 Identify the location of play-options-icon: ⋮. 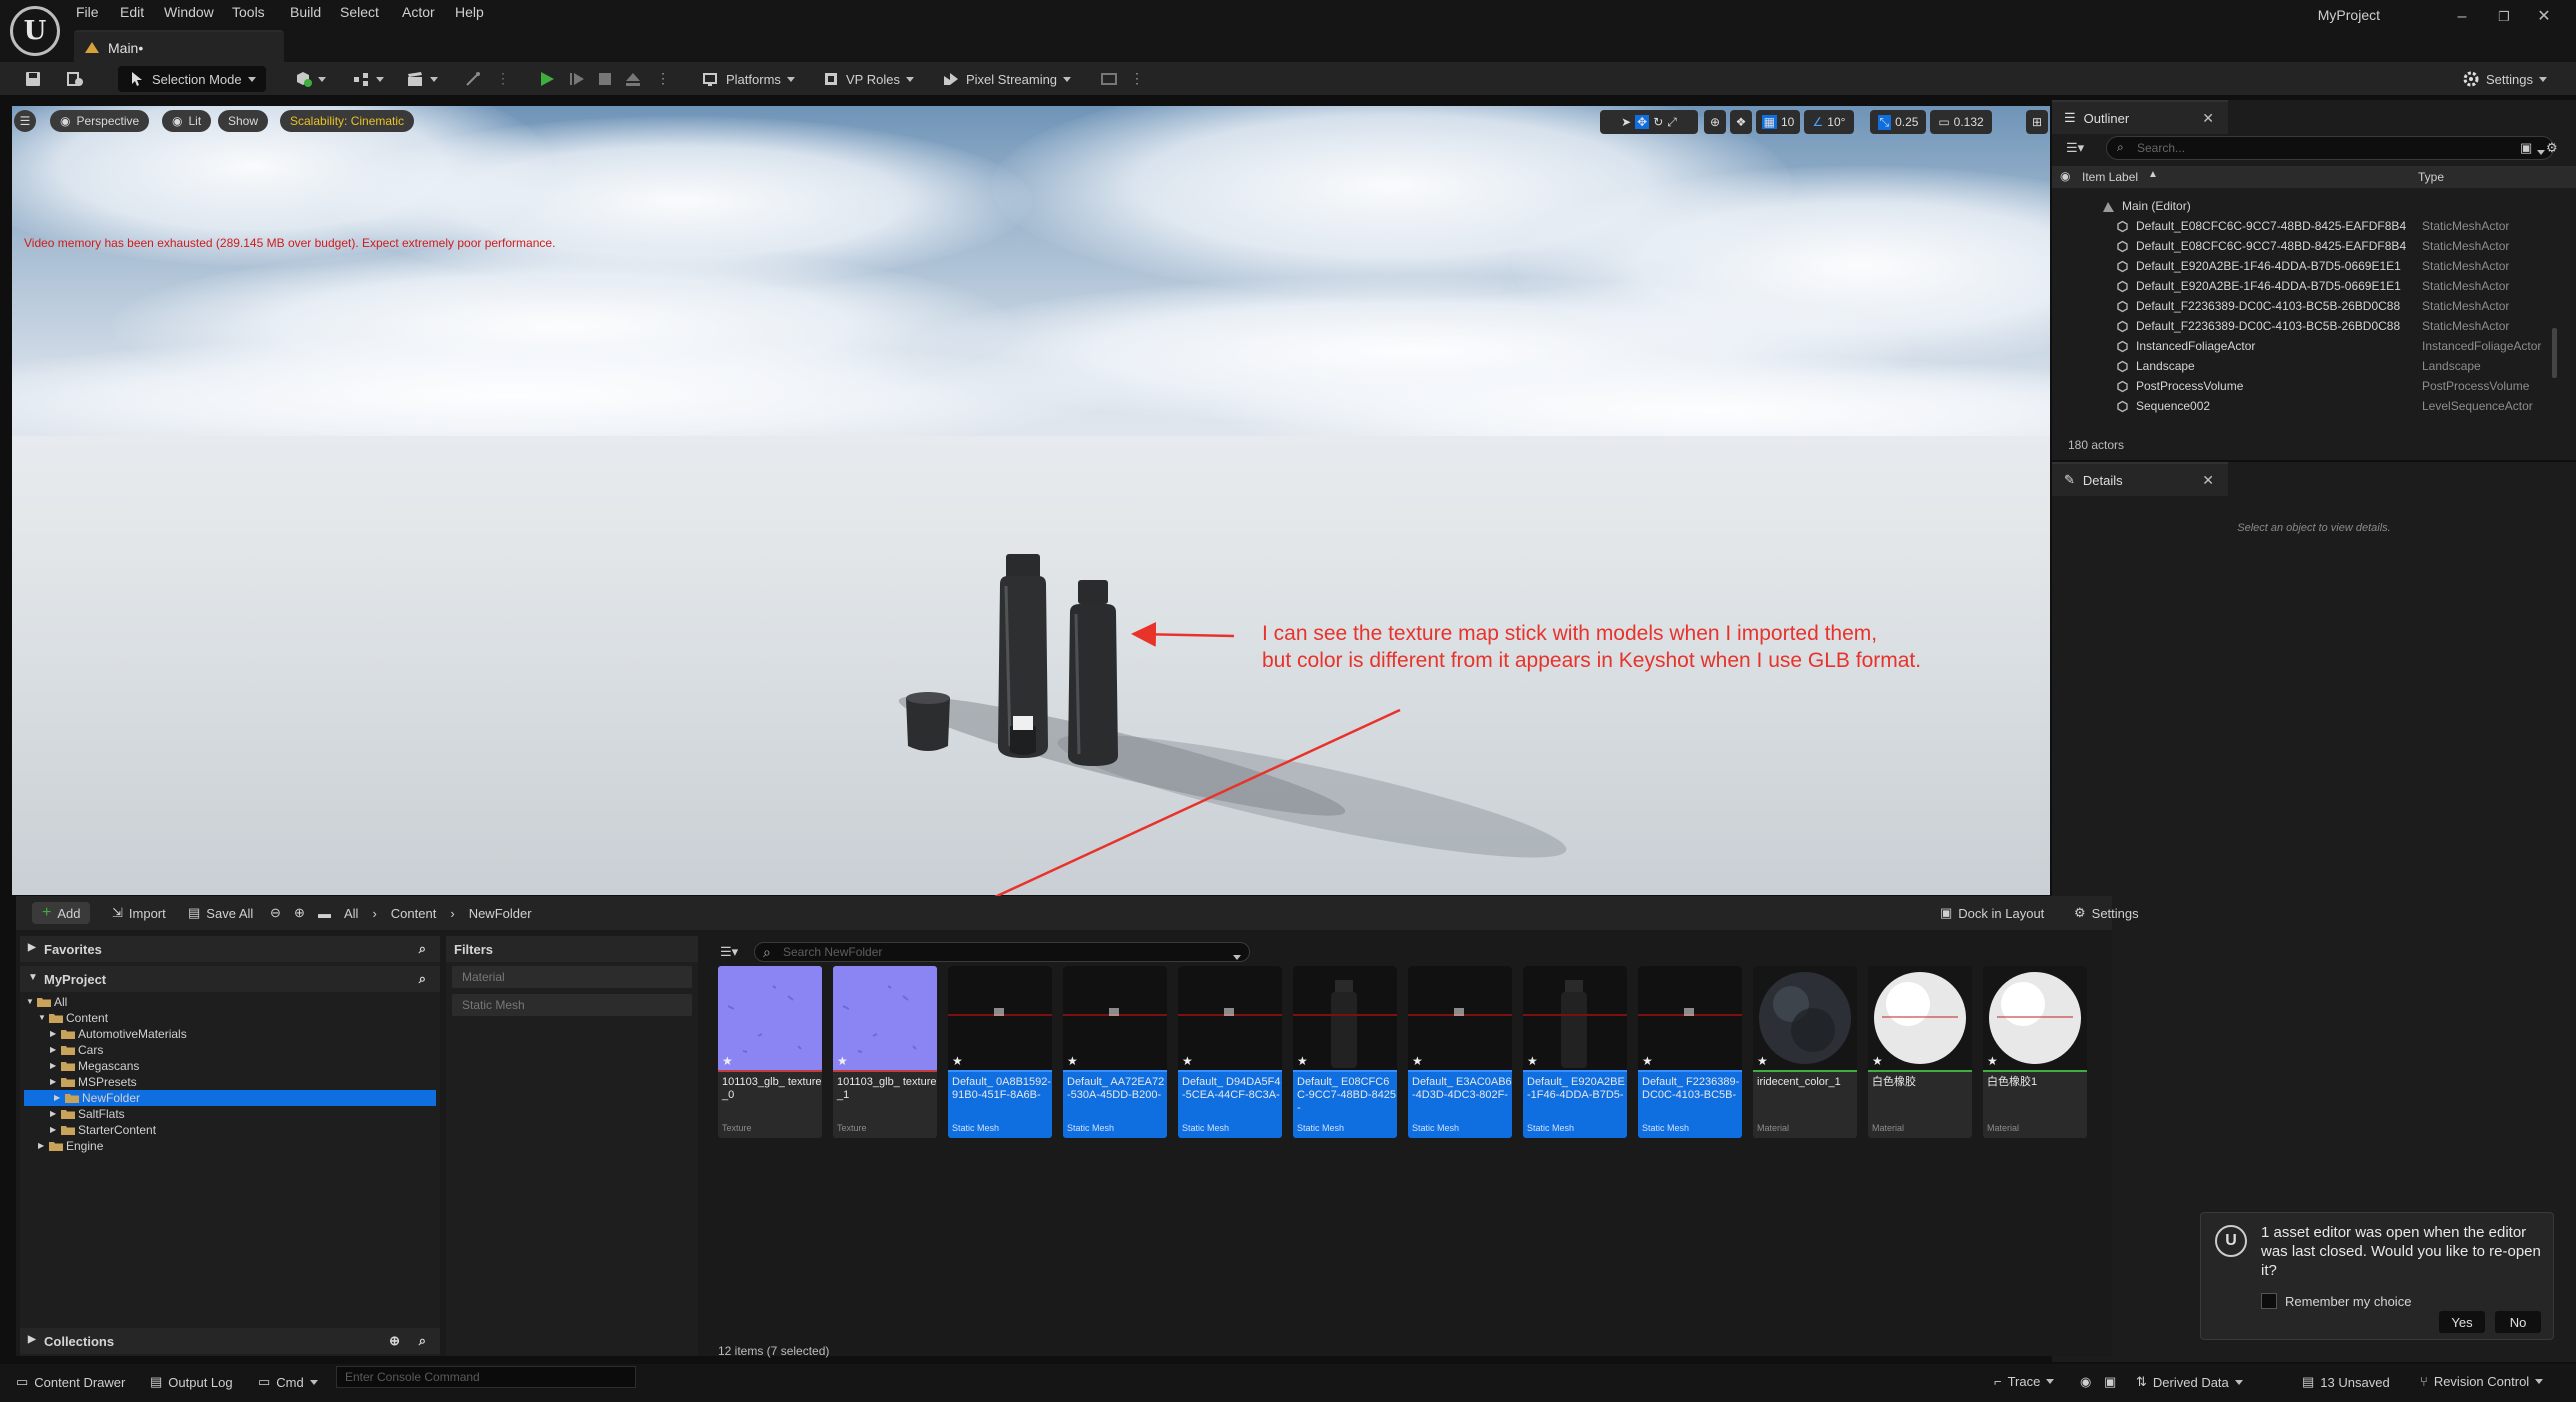
(663, 78).